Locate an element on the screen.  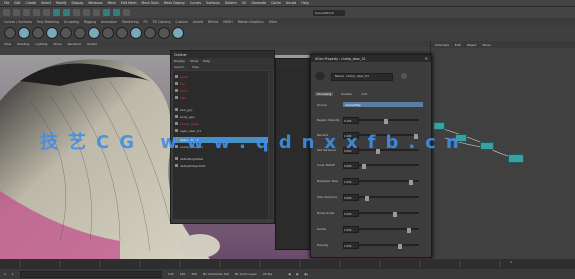
channel-tab: Object is located at coordinates (472, 45).